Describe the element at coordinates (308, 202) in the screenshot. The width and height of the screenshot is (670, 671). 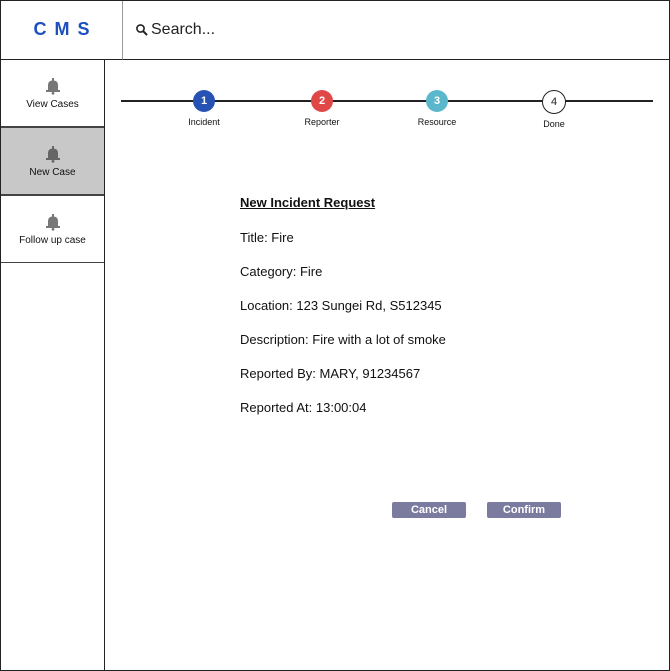
I see `form-title: New Incident Request` at that location.